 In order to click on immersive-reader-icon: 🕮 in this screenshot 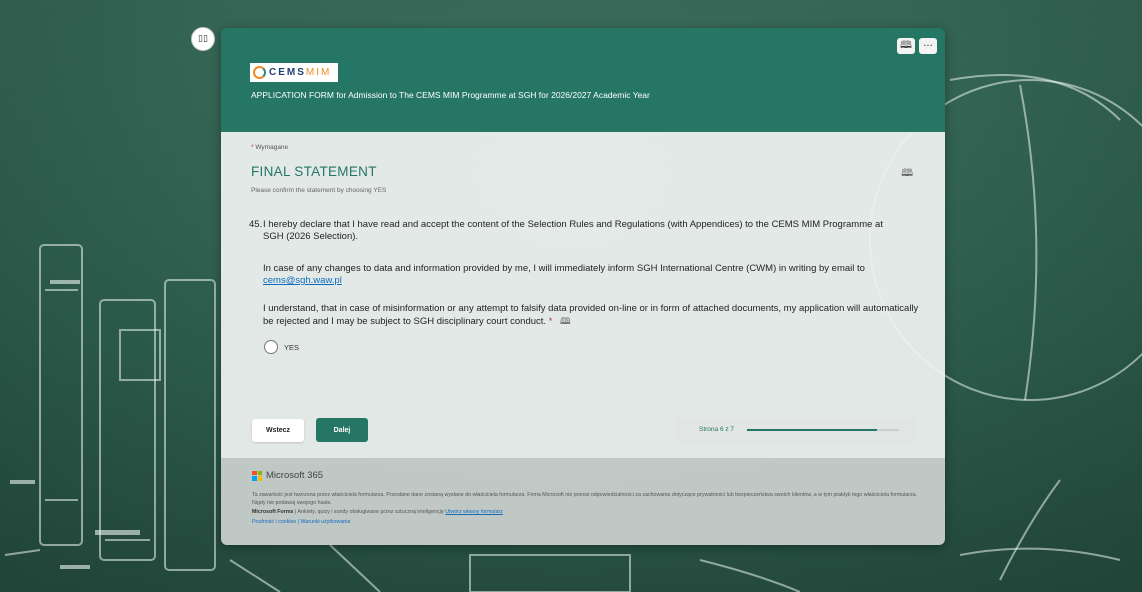, I will do `click(906, 46)`.